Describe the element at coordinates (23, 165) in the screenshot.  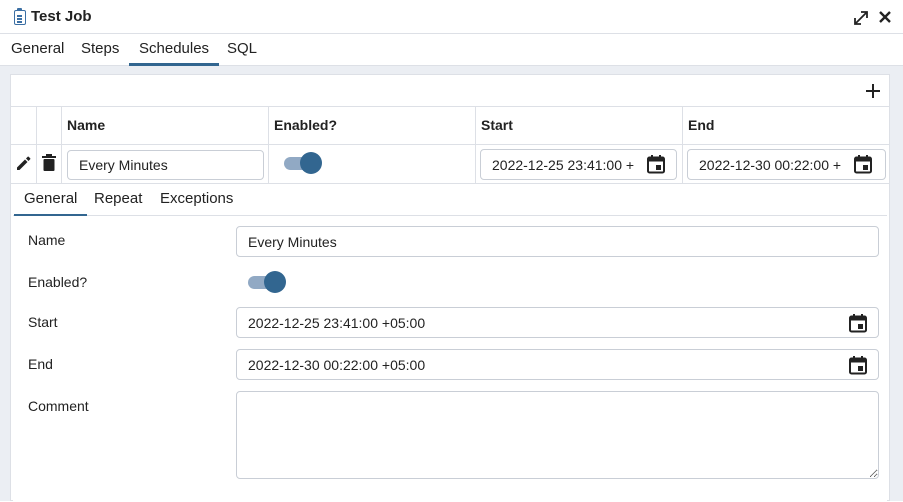
I see `pencil-icon` at that location.